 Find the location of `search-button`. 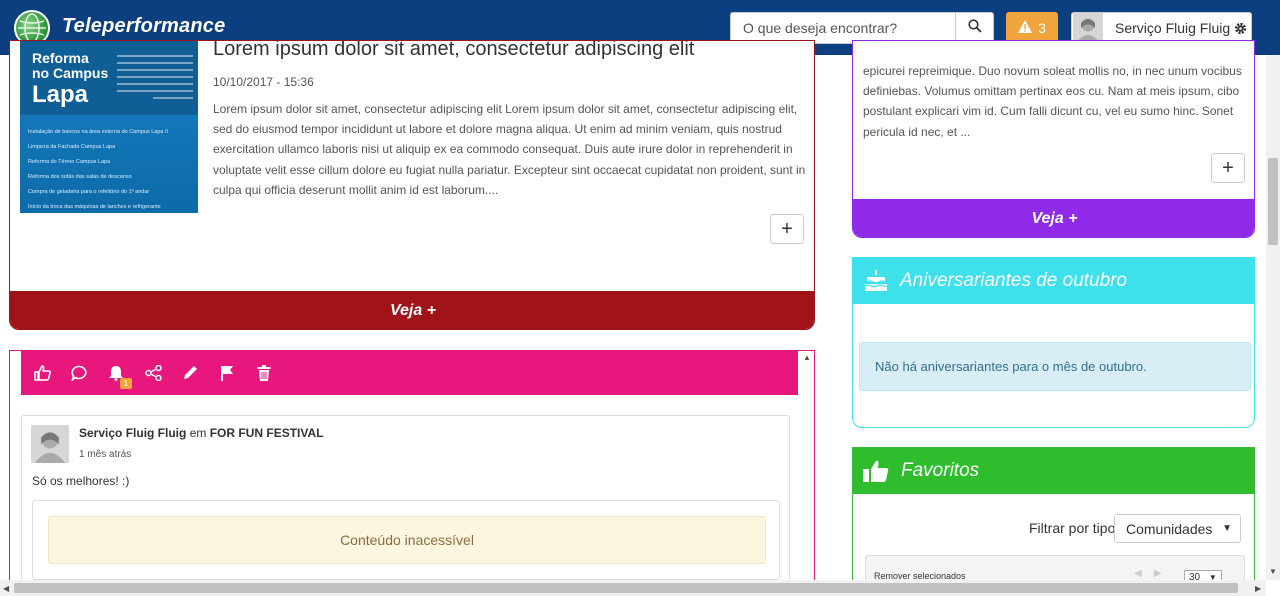

search-button is located at coordinates (974, 28).